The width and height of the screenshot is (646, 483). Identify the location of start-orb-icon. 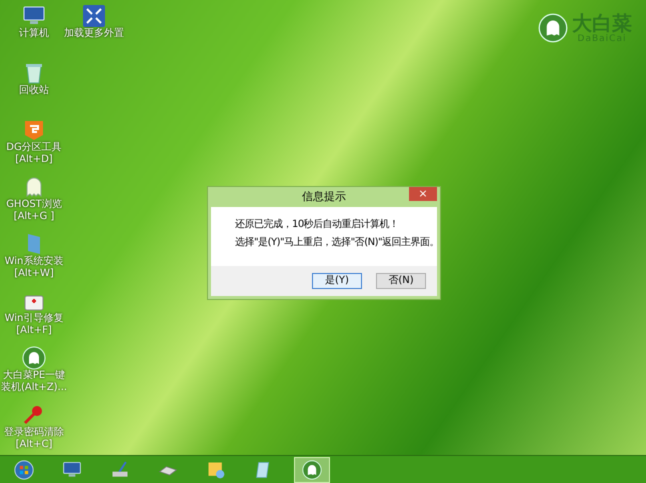
(24, 470).